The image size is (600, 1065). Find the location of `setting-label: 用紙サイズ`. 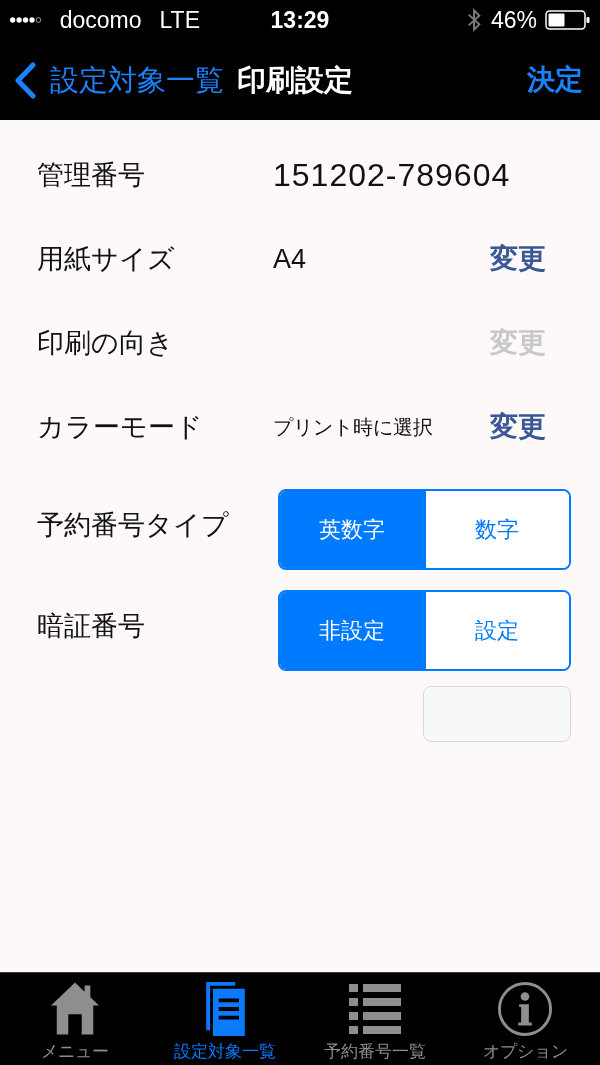

setting-label: 用紙サイズ is located at coordinates (106, 259).